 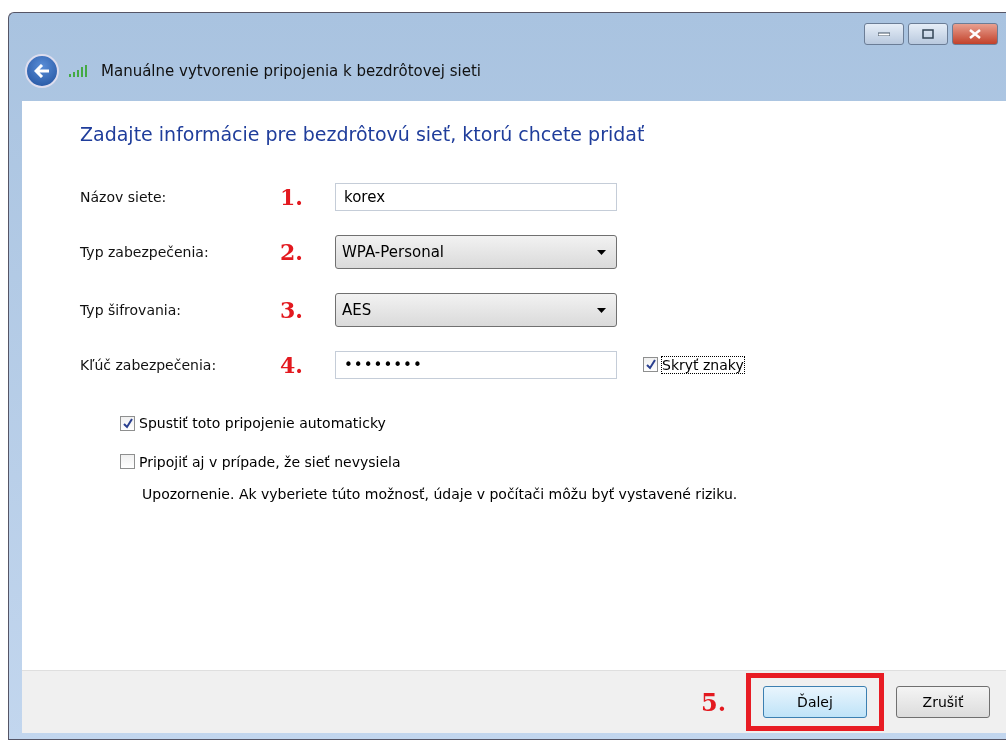 What do you see at coordinates (476, 310) in the screenshot?
I see `dropdown: AES` at bounding box center [476, 310].